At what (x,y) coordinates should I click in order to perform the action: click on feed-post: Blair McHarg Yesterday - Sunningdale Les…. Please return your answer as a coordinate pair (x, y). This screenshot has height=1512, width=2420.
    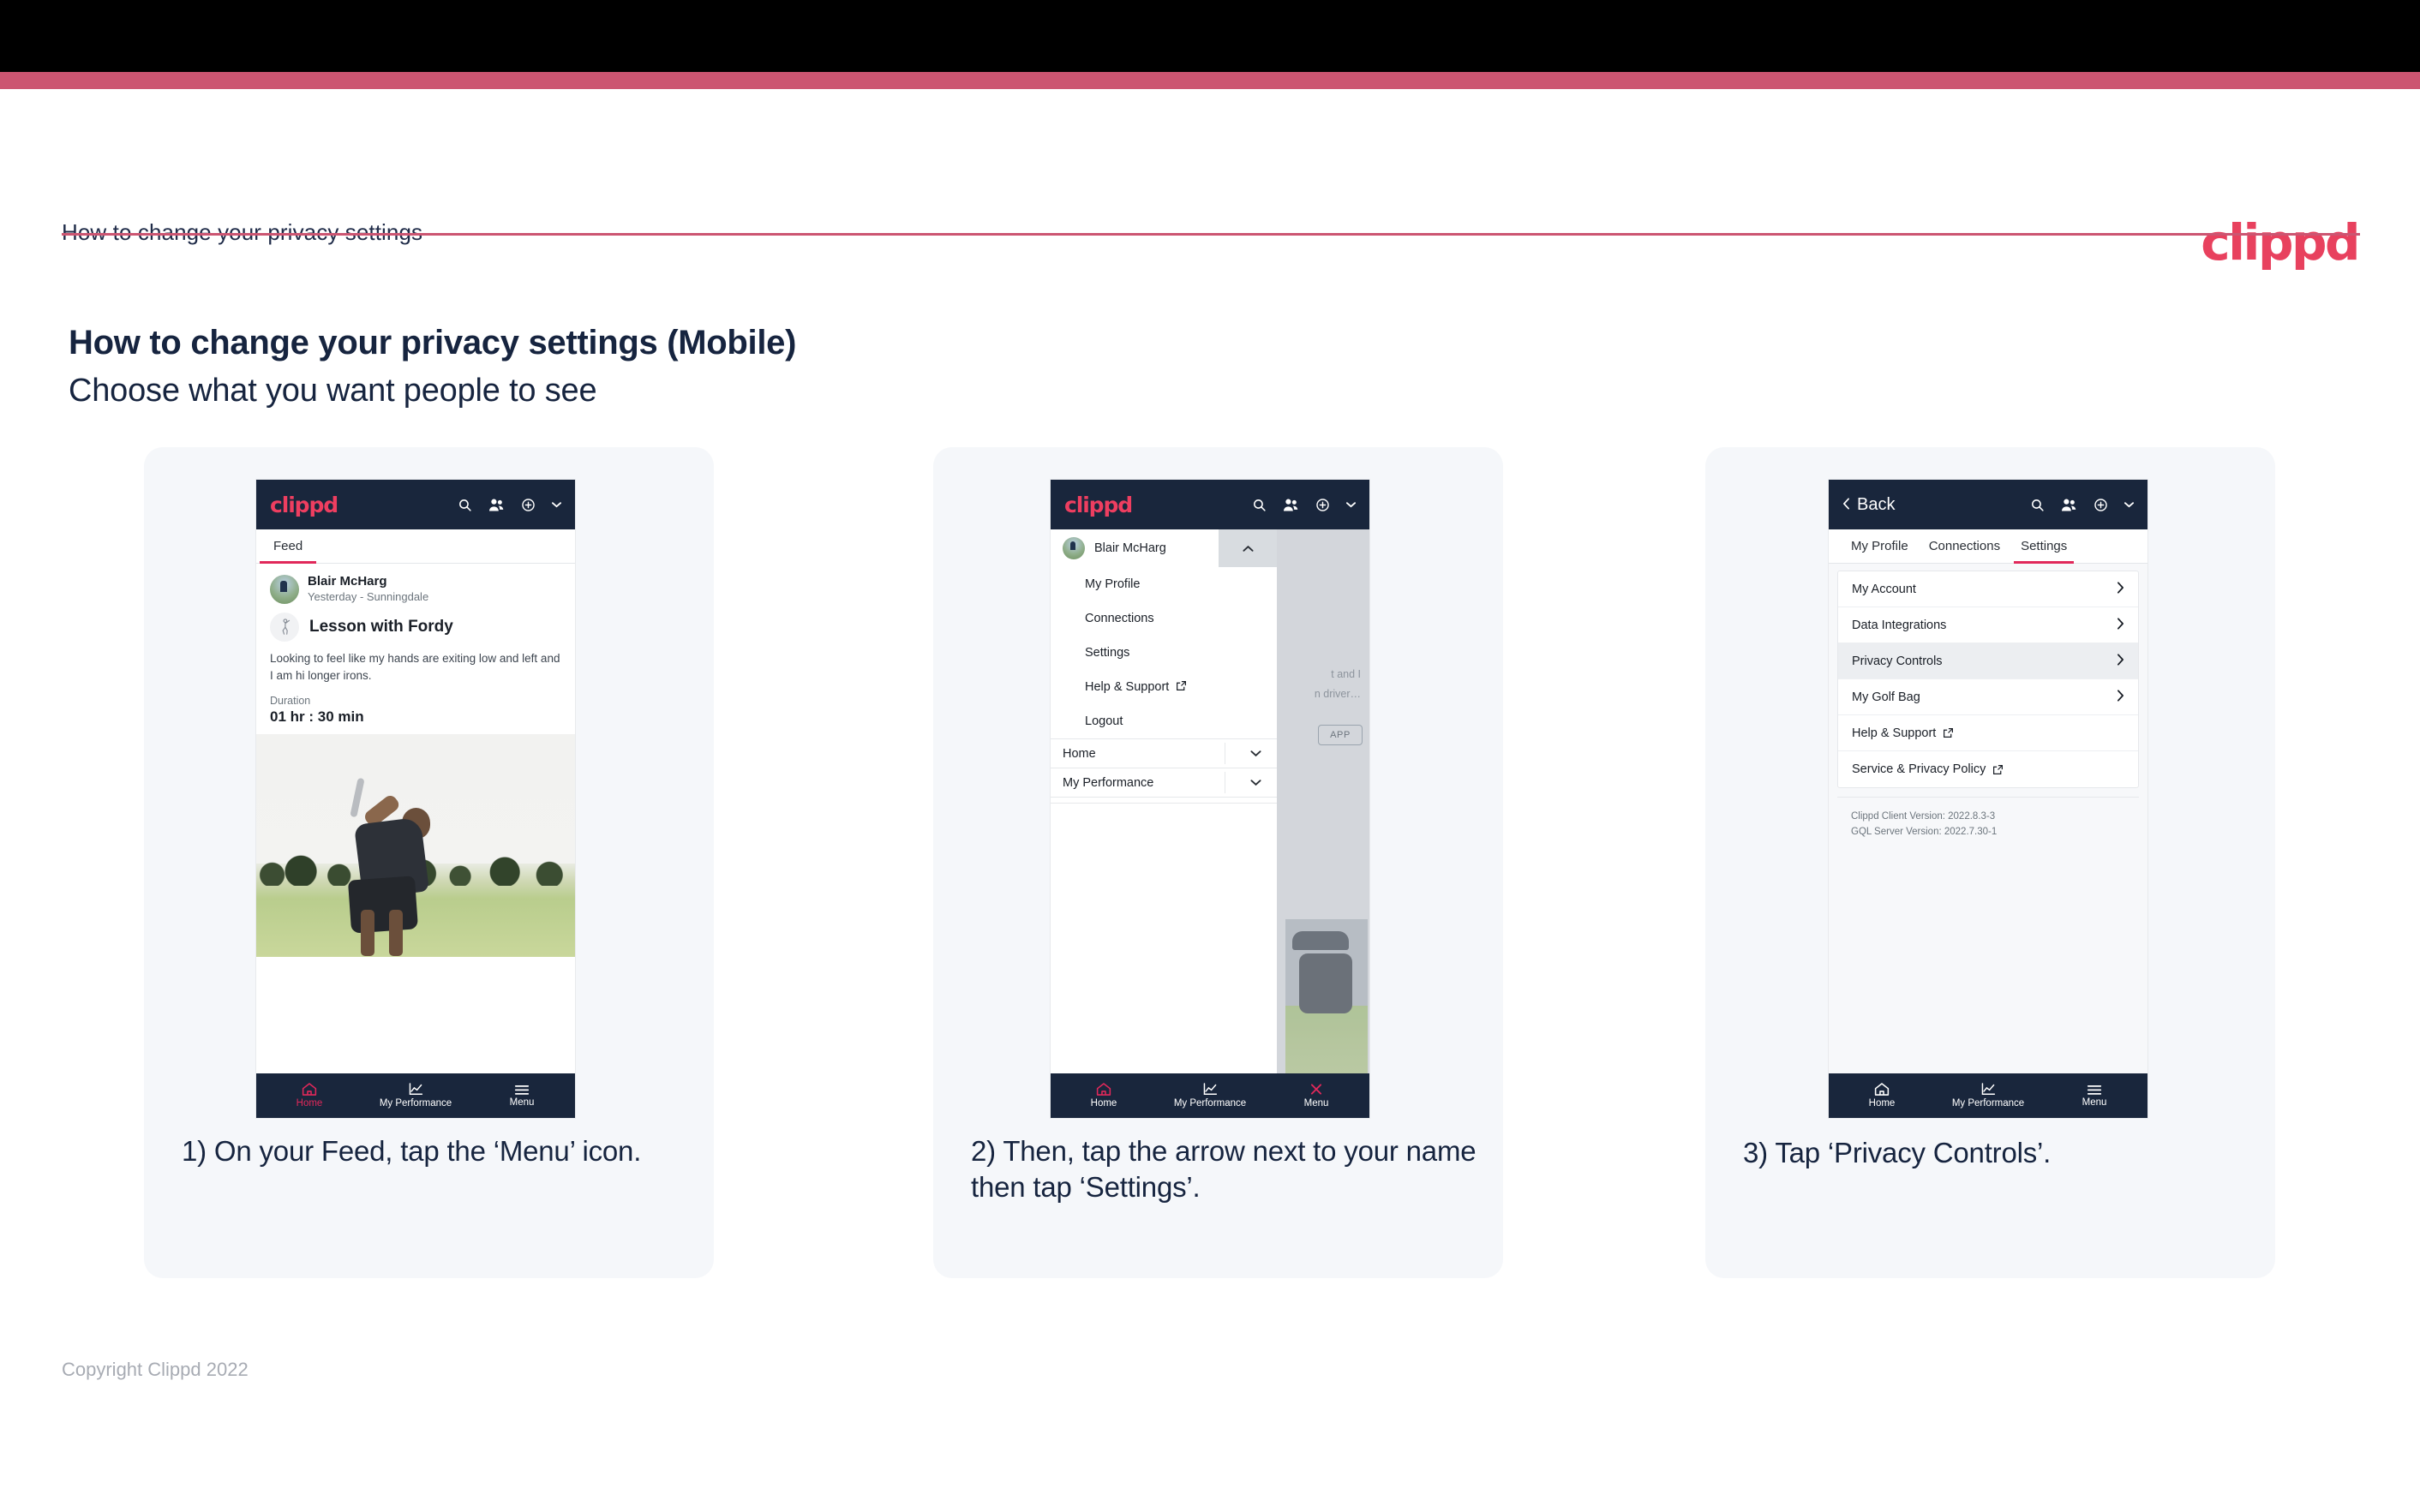
    Looking at the image, I should click on (415, 645).